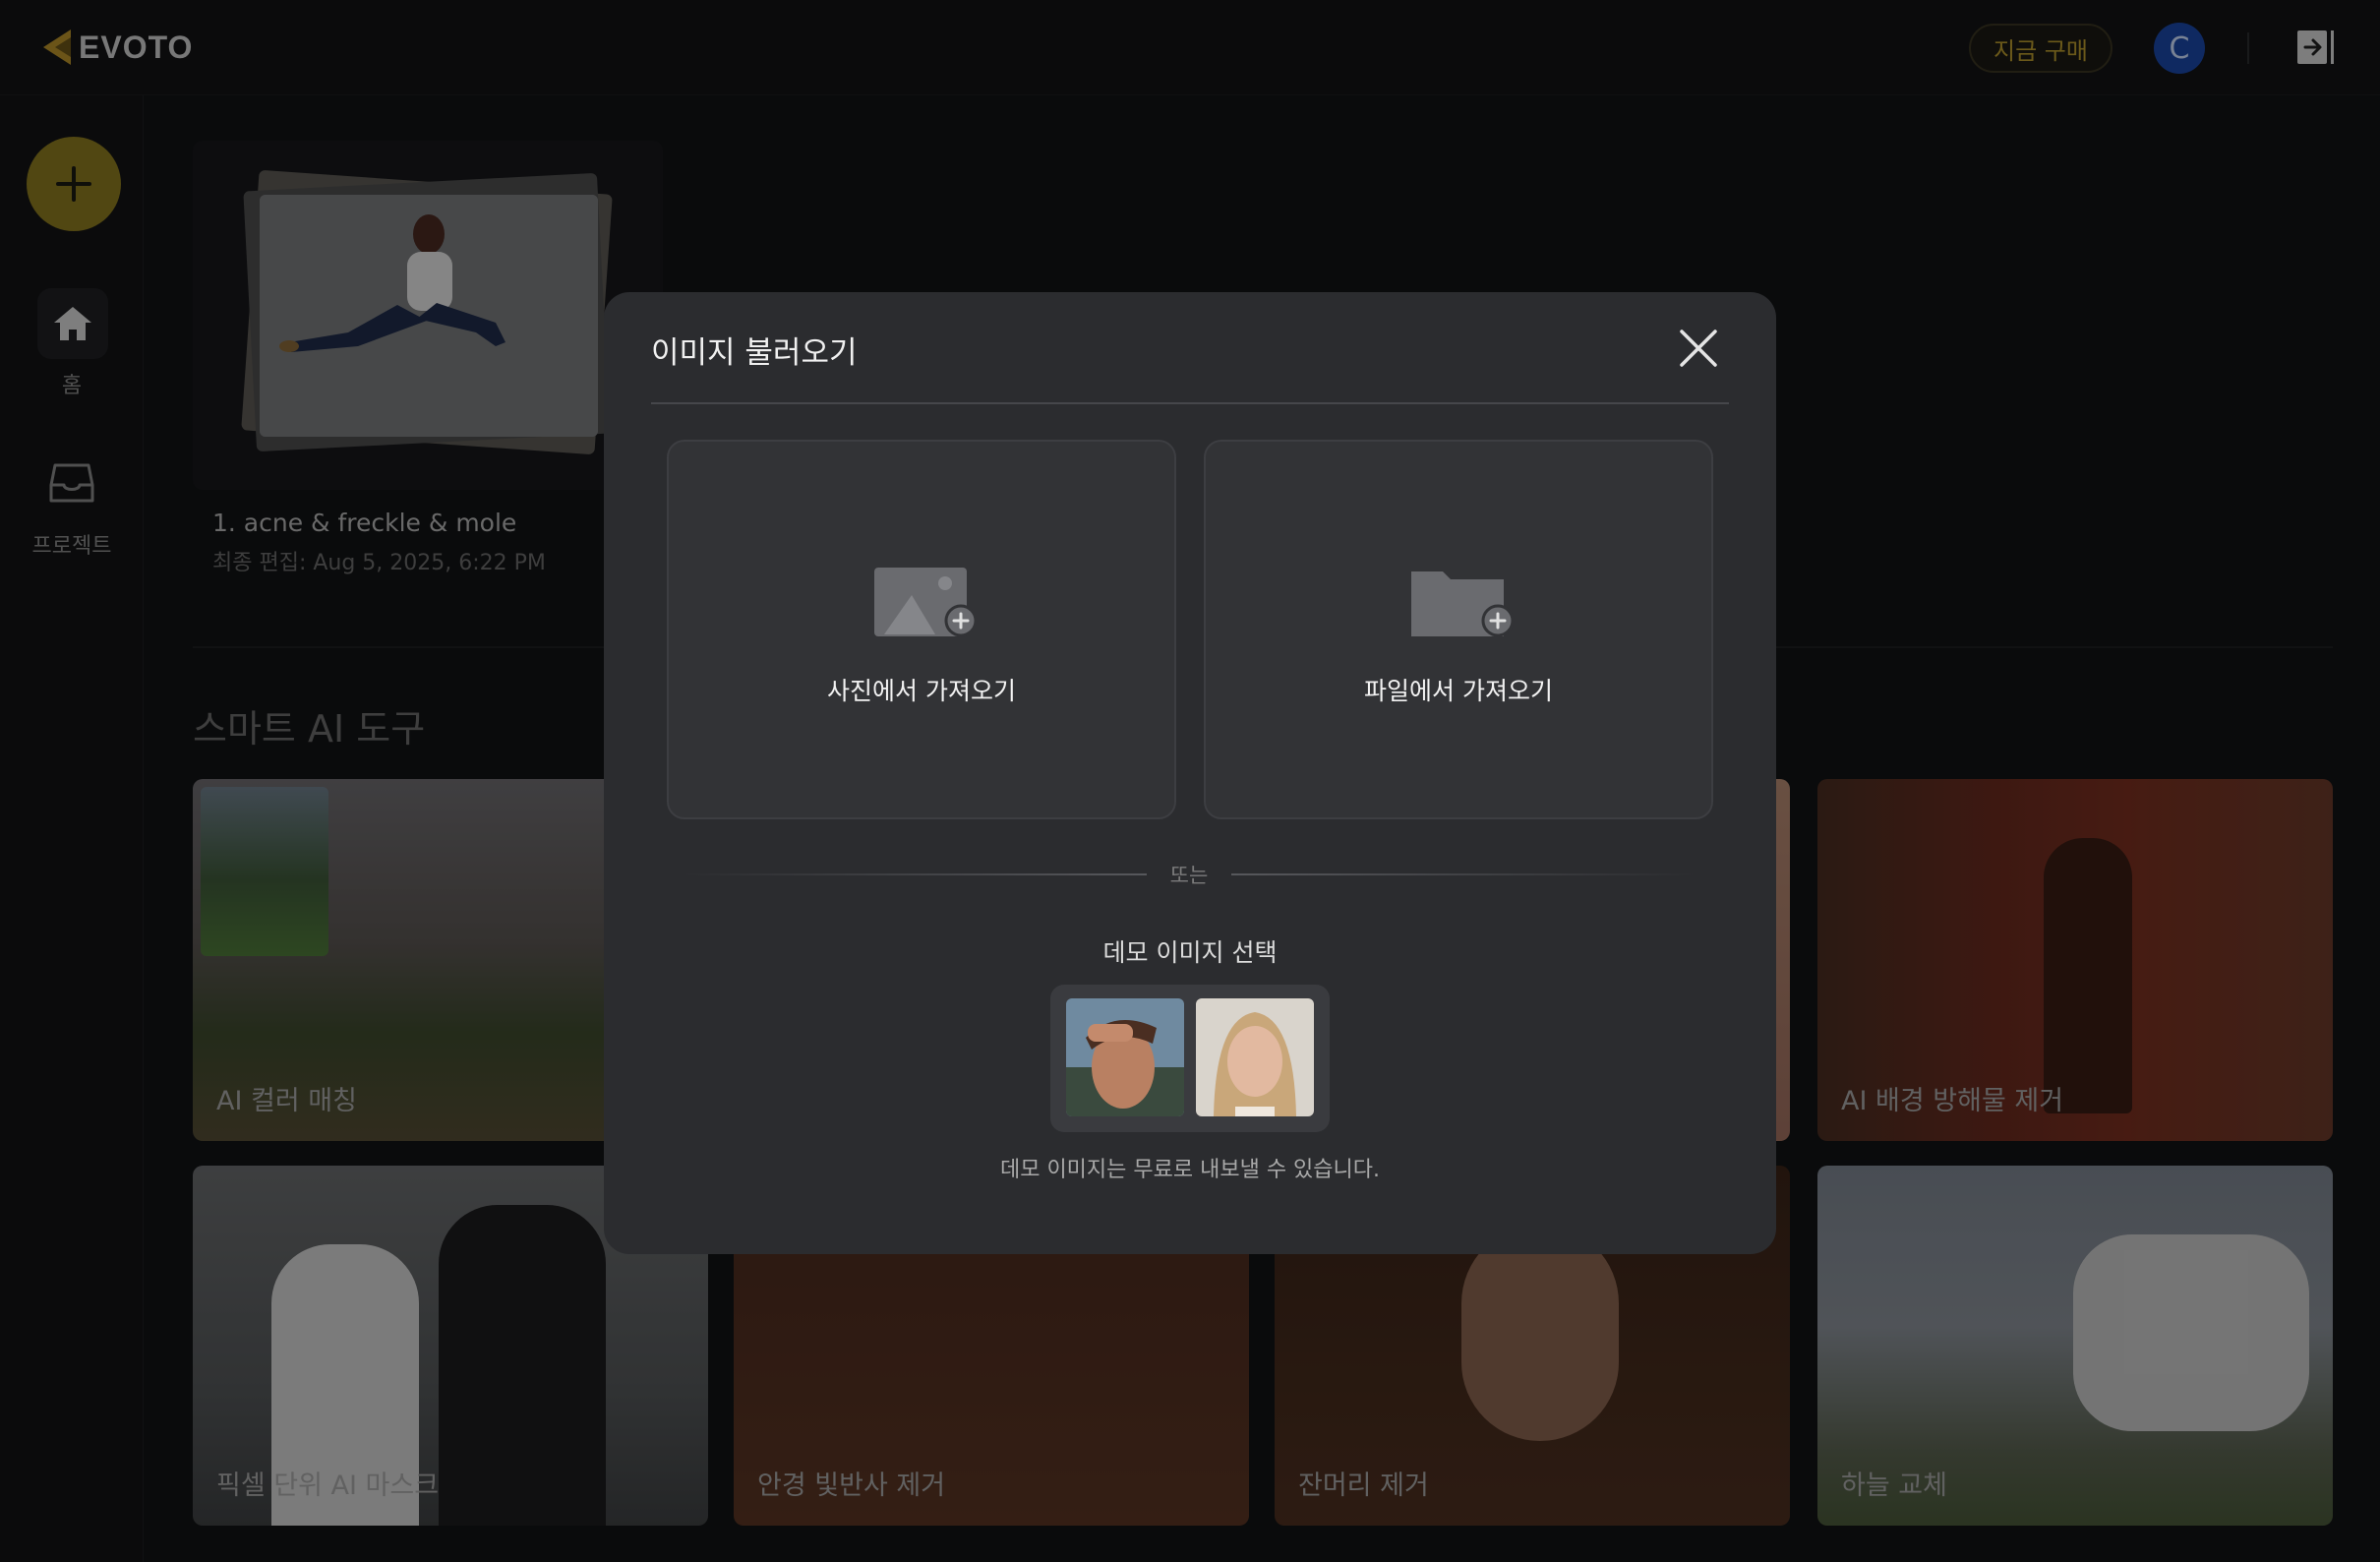  I want to click on import-from-files-button: 파일에서 가져오기, so click(1458, 629).